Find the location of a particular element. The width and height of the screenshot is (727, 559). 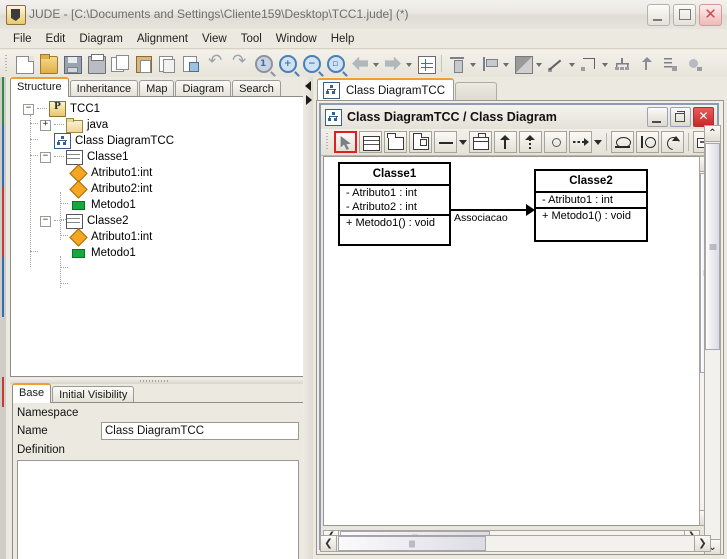

tab-diagram: Diagram is located at coordinates (203, 88).